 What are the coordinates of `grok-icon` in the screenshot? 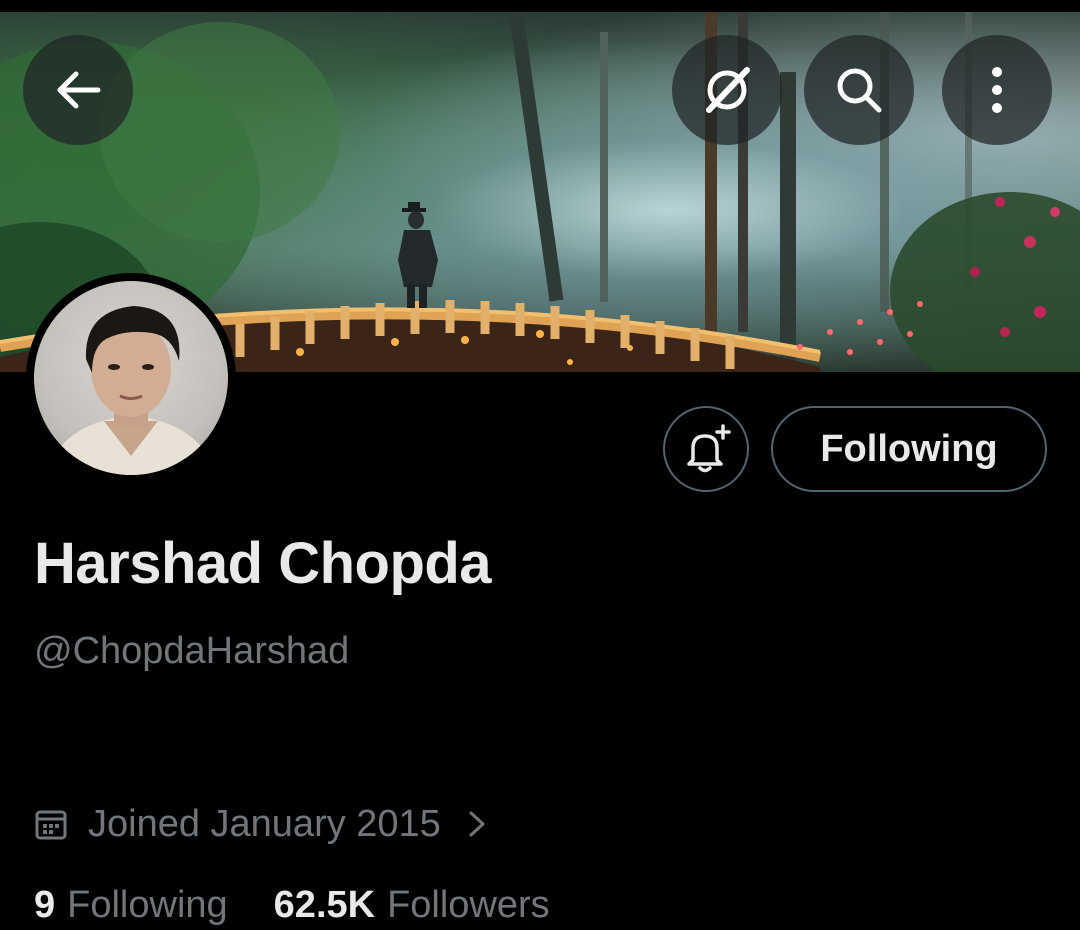 It's located at (728, 90).